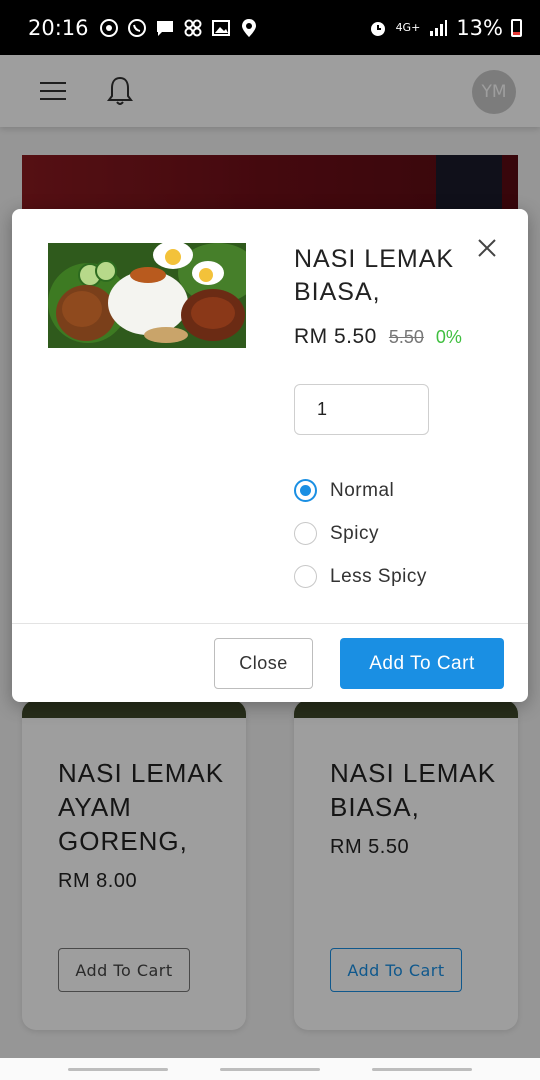 Image resolution: width=540 pixels, height=1080 pixels. What do you see at coordinates (147, 295) in the screenshot?
I see `product-image` at bounding box center [147, 295].